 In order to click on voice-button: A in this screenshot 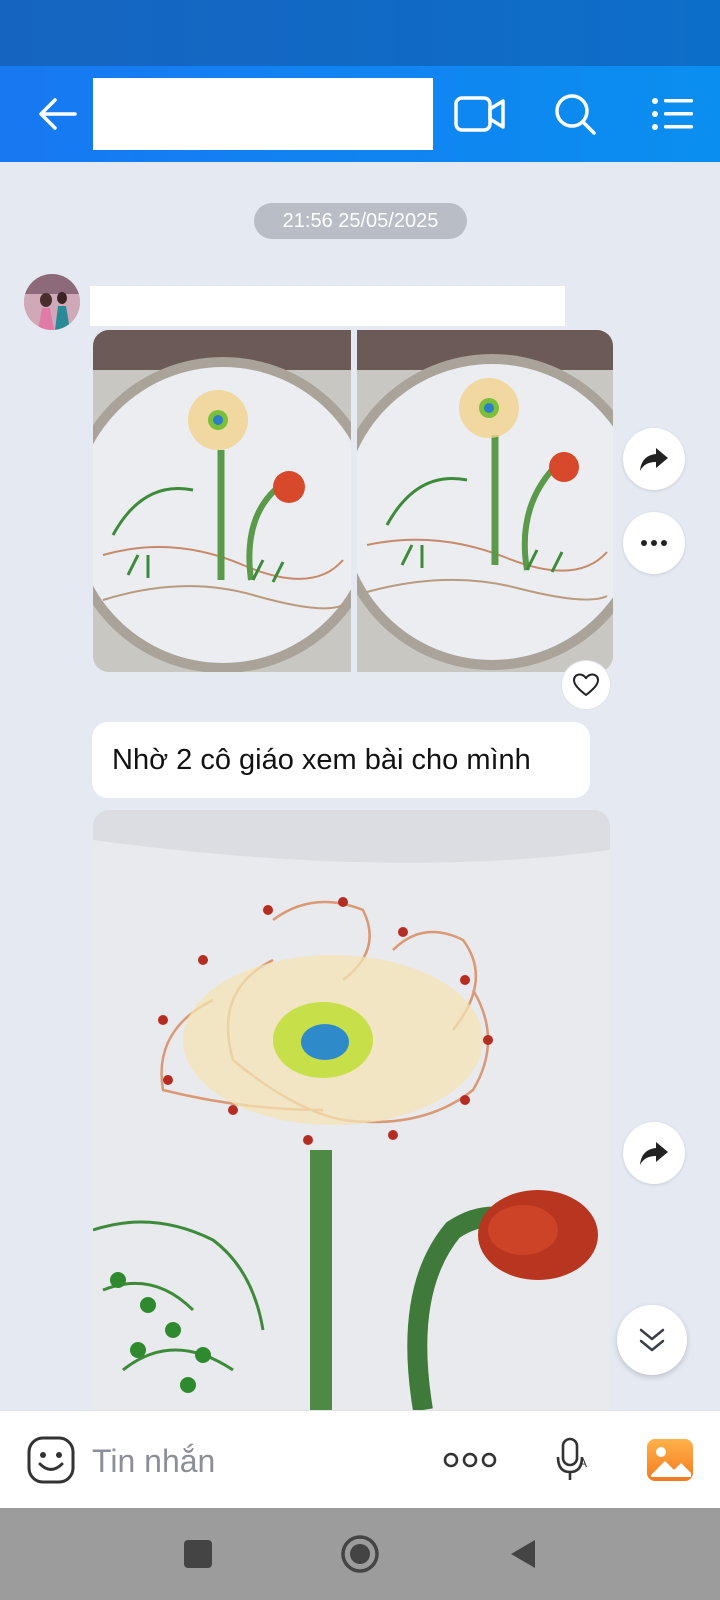, I will do `click(573, 1460)`.